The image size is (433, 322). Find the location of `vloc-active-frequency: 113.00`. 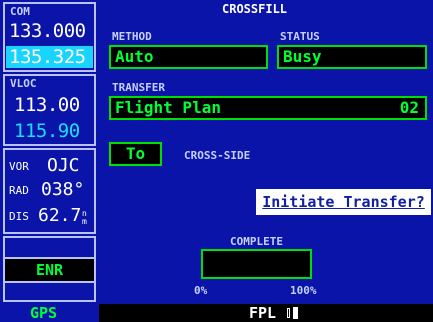

vloc-active-frequency: 113.00 is located at coordinates (47, 105).